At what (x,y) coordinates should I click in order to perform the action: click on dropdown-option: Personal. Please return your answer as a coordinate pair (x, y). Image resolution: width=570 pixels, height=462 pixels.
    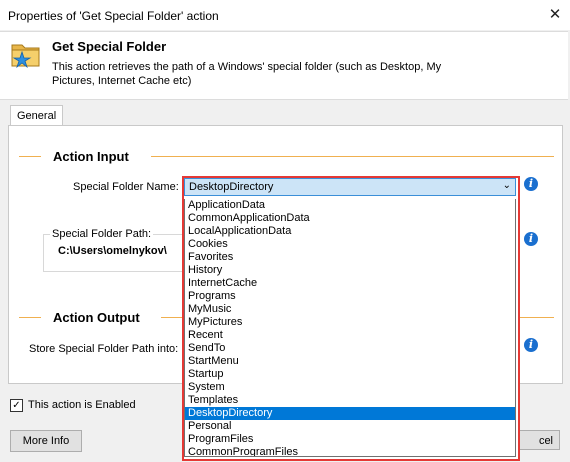
    Looking at the image, I should click on (350, 426).